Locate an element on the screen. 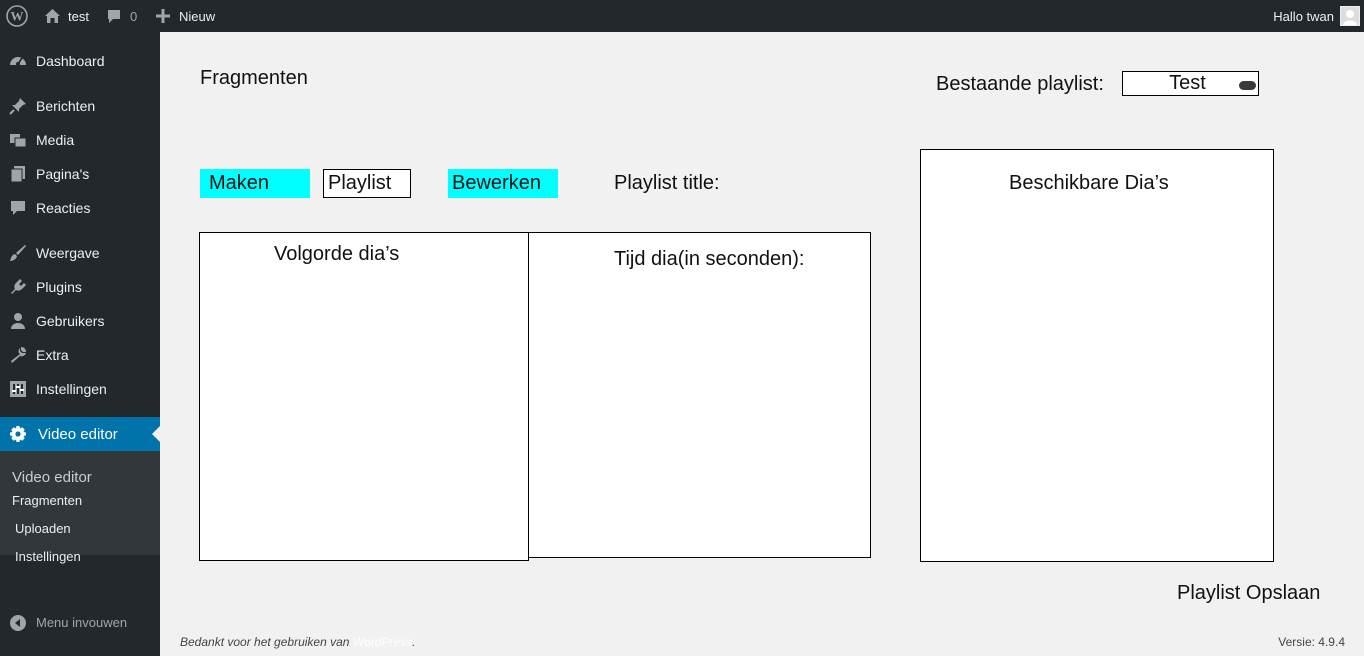 This screenshot has width=1364, height=656. volgorde-label: Volgorde dia’s is located at coordinates (337, 254).